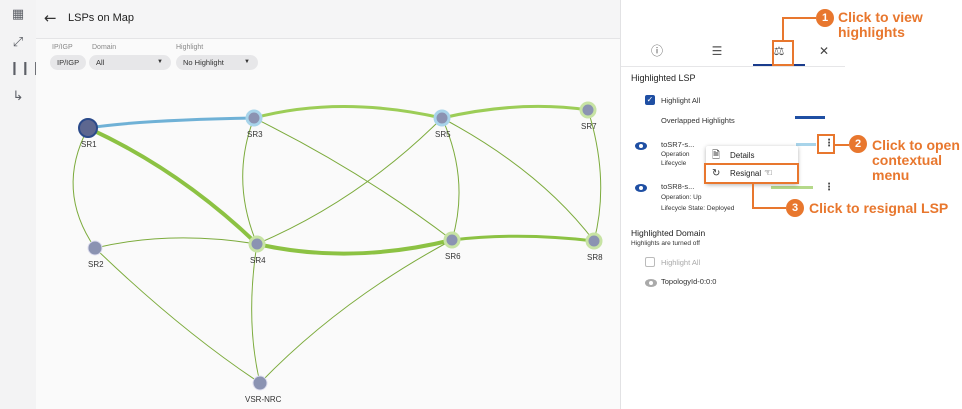  Describe the element at coordinates (442, 118) in the screenshot. I see `node-sr5` at that location.